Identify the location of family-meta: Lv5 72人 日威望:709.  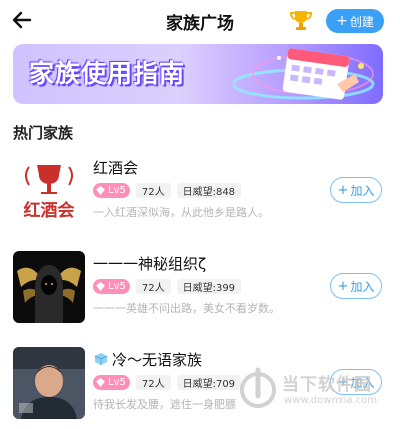
(167, 382).